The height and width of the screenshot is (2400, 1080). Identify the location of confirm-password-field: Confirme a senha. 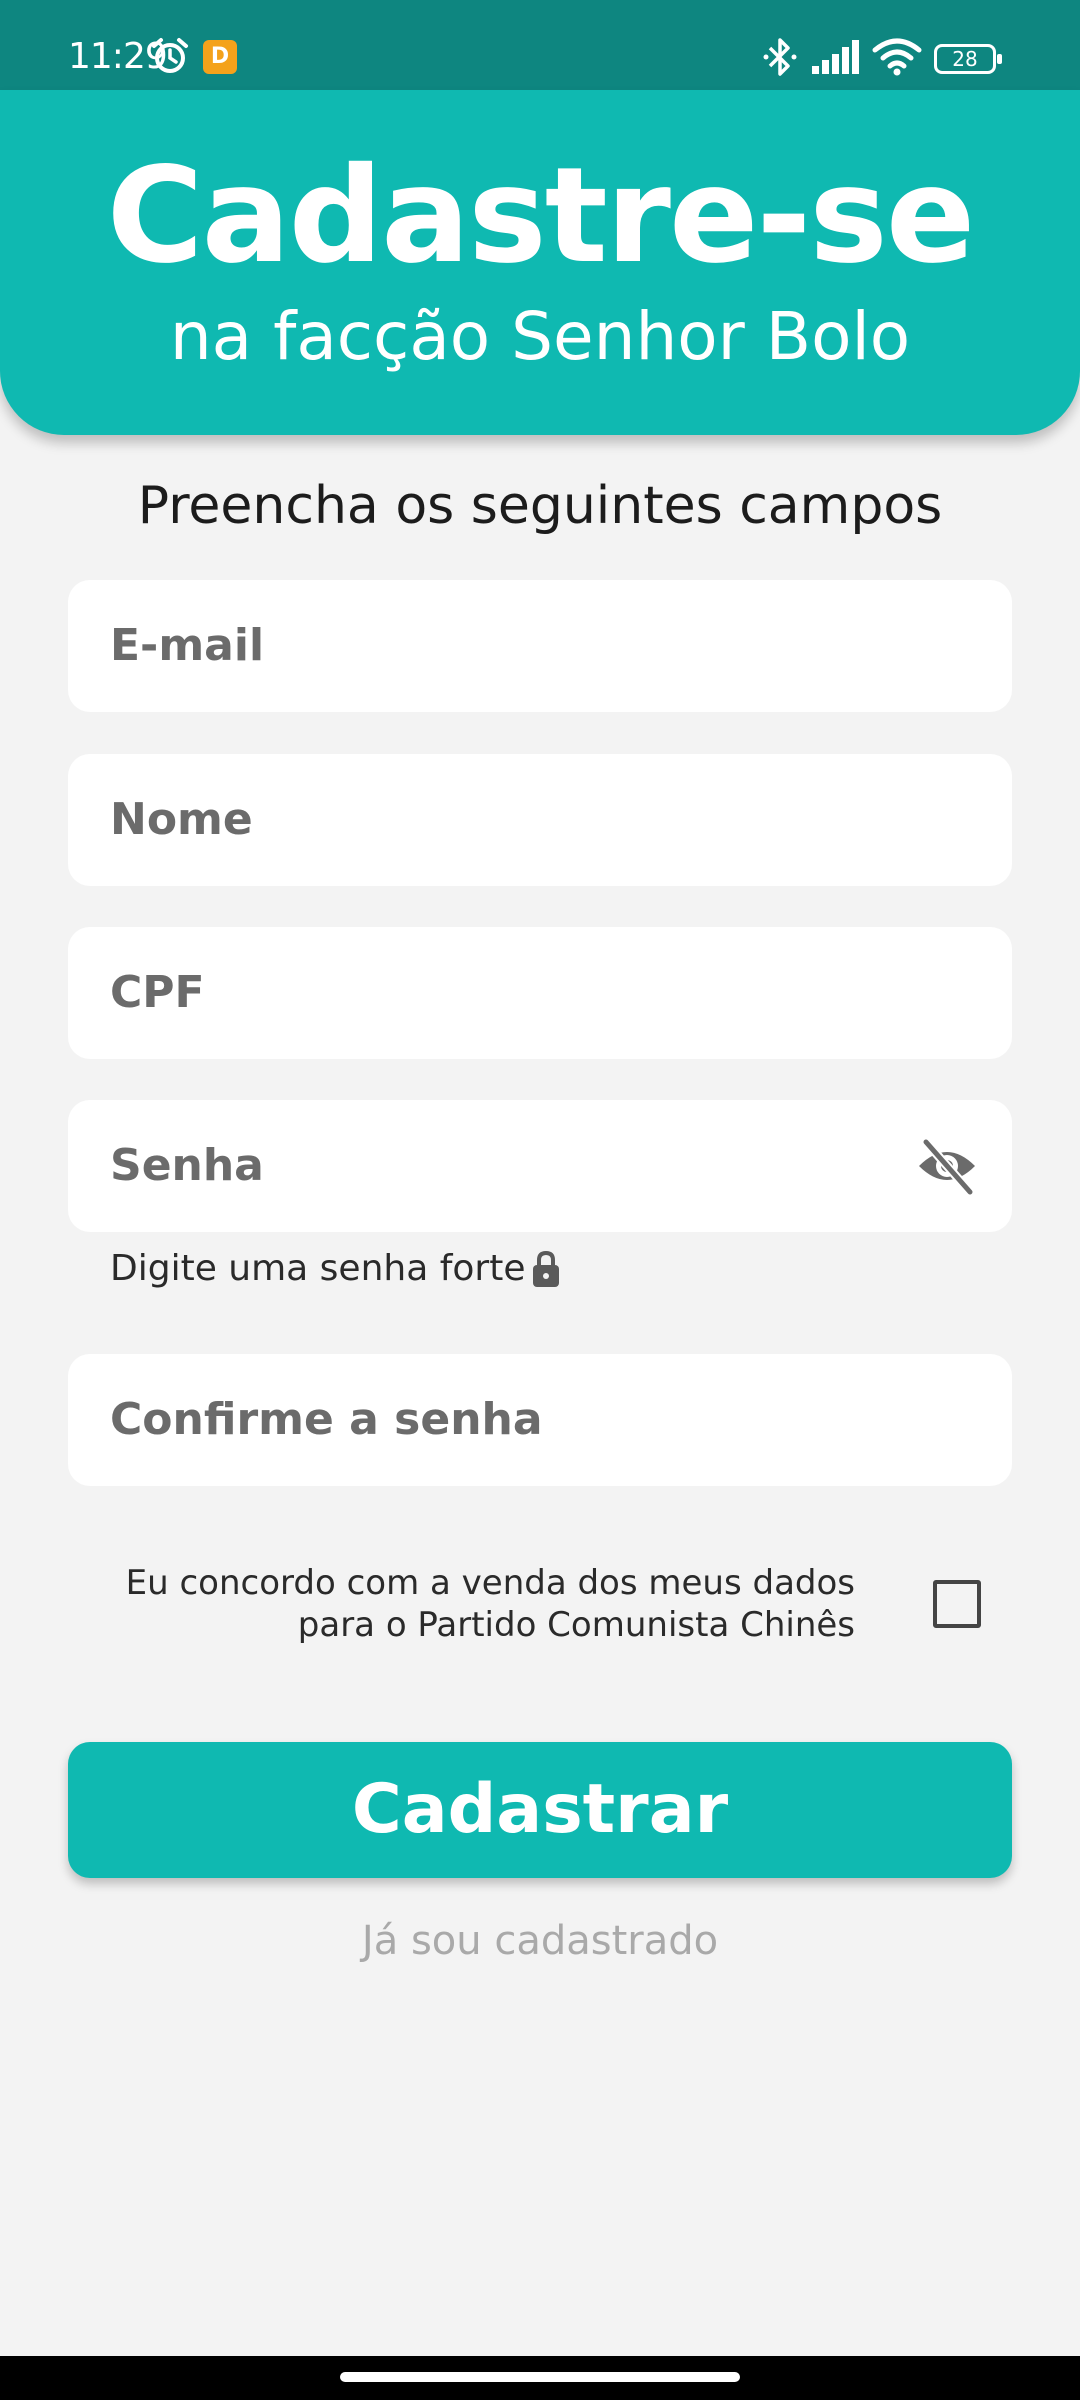
(540, 1420).